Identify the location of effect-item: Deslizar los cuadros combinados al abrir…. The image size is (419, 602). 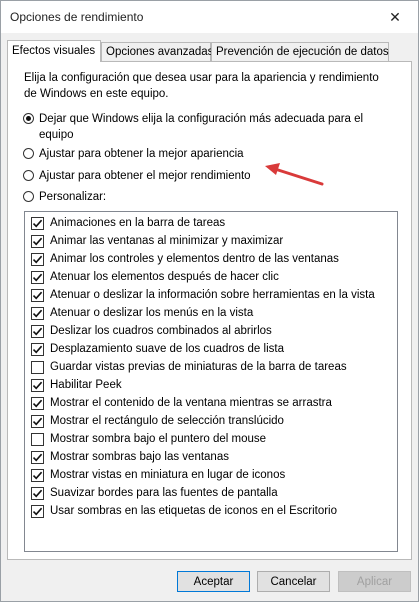
(151, 331).